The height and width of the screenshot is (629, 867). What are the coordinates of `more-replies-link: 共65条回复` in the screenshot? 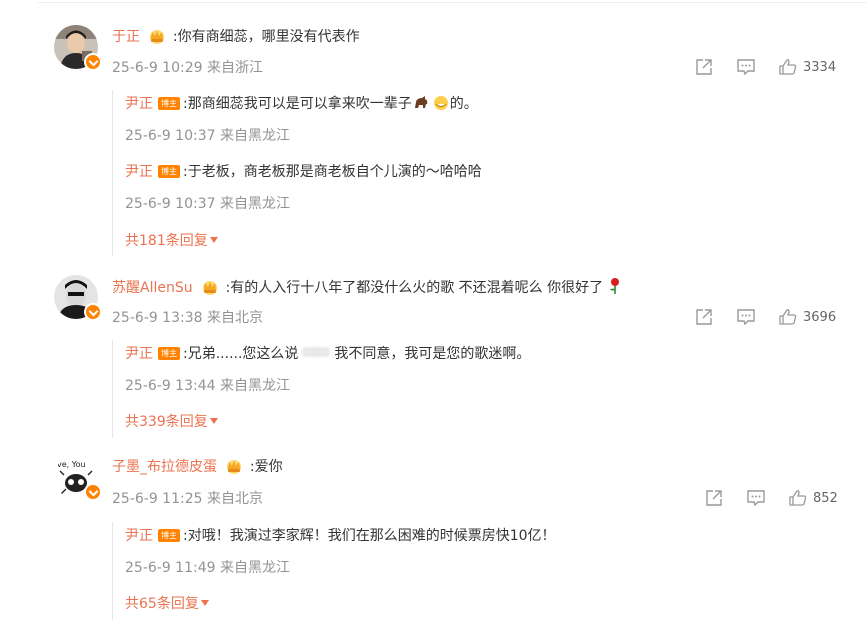 It's located at (167, 604).